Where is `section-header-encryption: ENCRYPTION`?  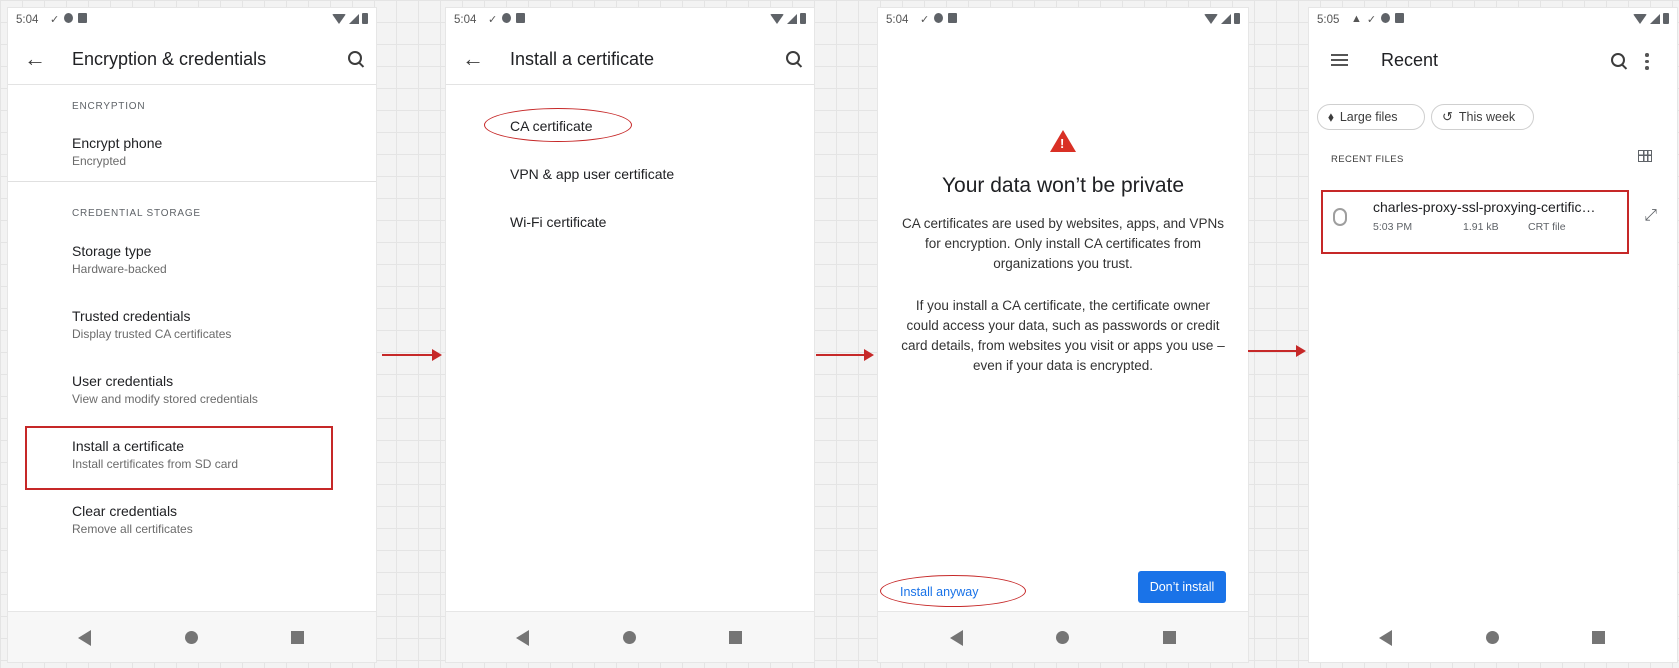
section-header-encryption: ENCRYPTION is located at coordinates (109, 106).